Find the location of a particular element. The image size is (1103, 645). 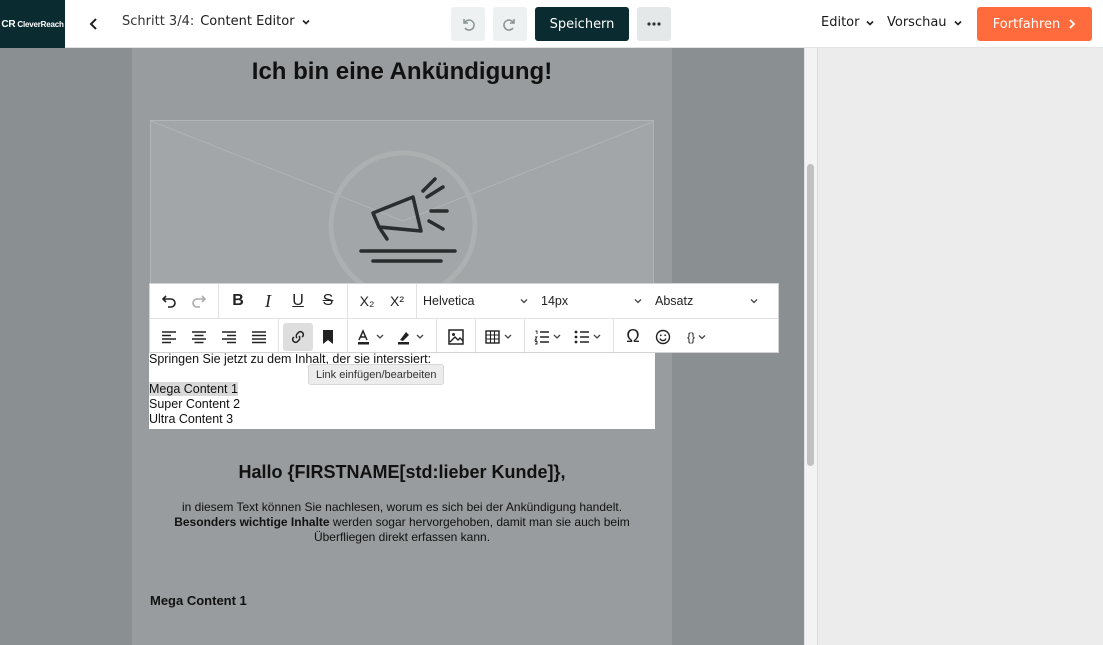

step-name: Content Editor is located at coordinates (247, 21).